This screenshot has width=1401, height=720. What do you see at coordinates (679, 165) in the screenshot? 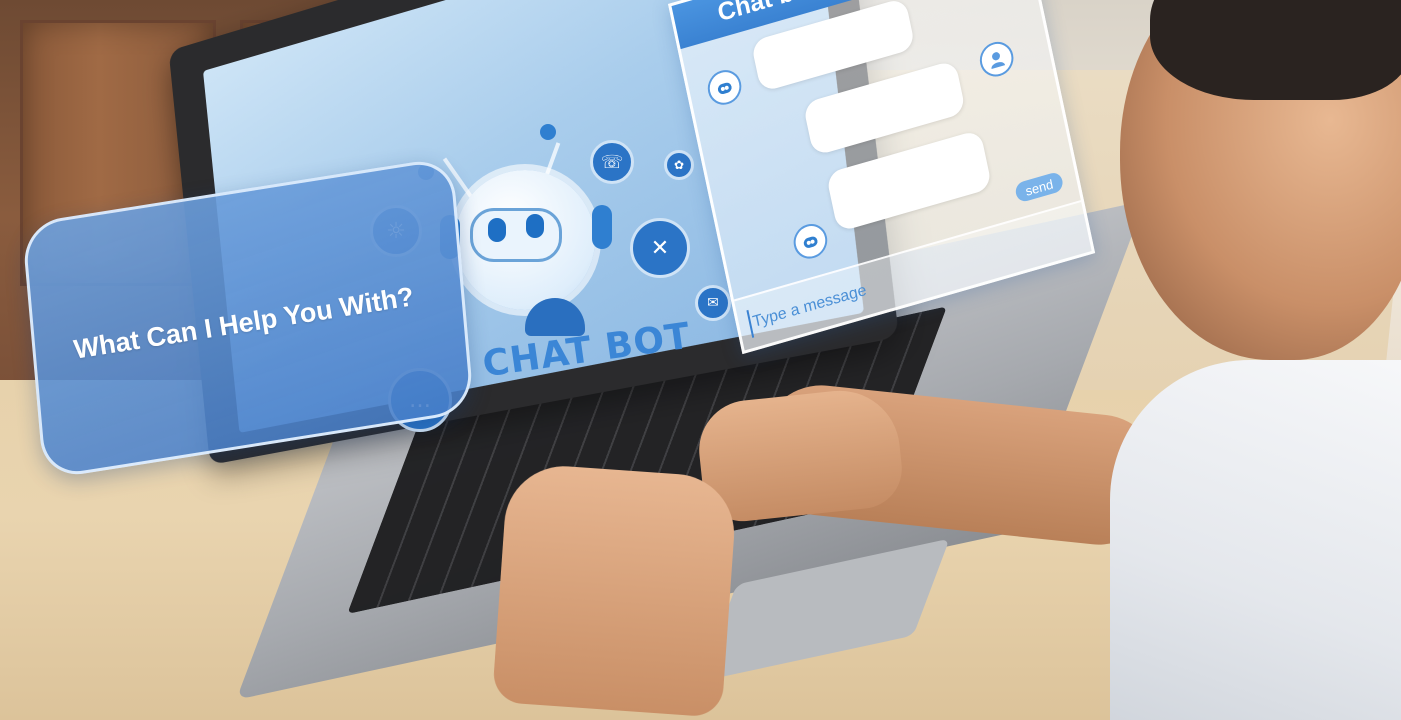
I see `brain-icon: ✿` at bounding box center [679, 165].